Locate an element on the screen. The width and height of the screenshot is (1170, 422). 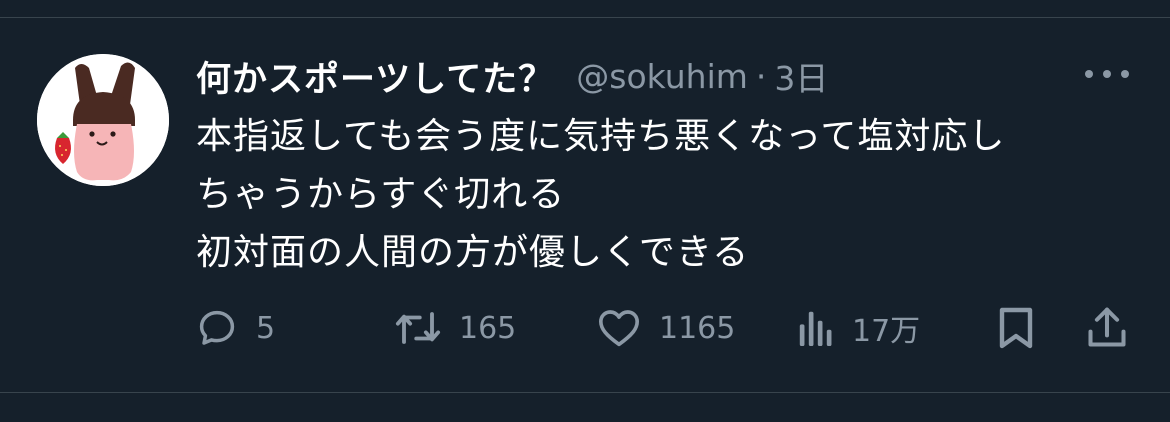
share-button is located at coordinates (1107, 328).